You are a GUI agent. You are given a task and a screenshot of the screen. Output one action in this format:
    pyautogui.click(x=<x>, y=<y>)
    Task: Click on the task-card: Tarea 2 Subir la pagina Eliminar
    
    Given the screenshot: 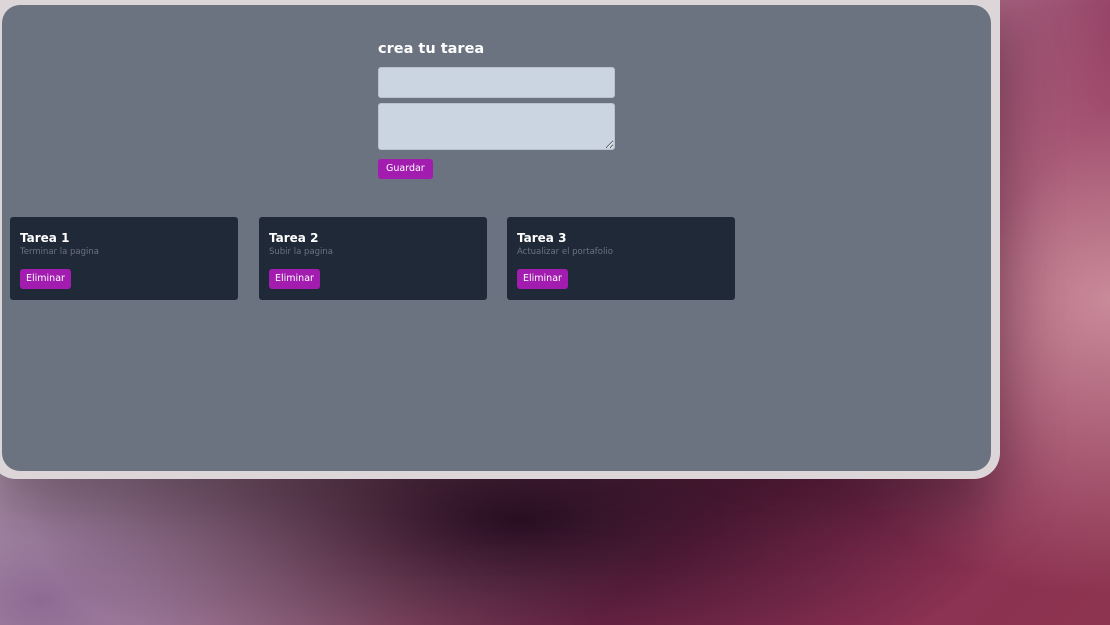 What is the action you would take?
    pyautogui.click(x=373, y=258)
    